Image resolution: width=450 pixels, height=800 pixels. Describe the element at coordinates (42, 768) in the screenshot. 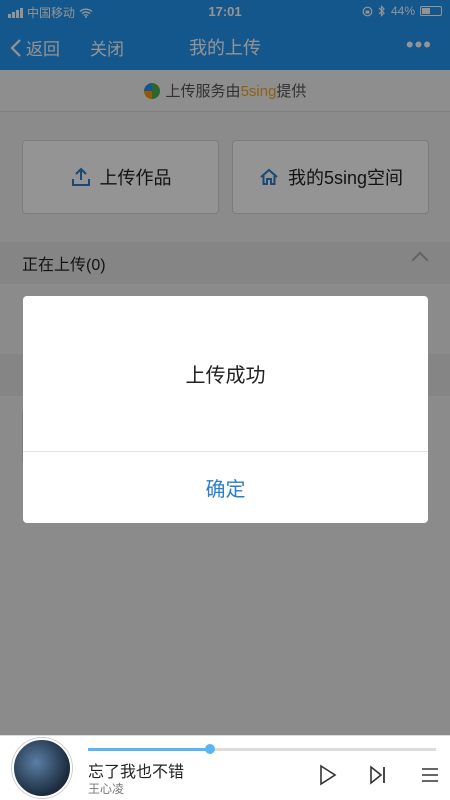

I see `album-cover` at that location.